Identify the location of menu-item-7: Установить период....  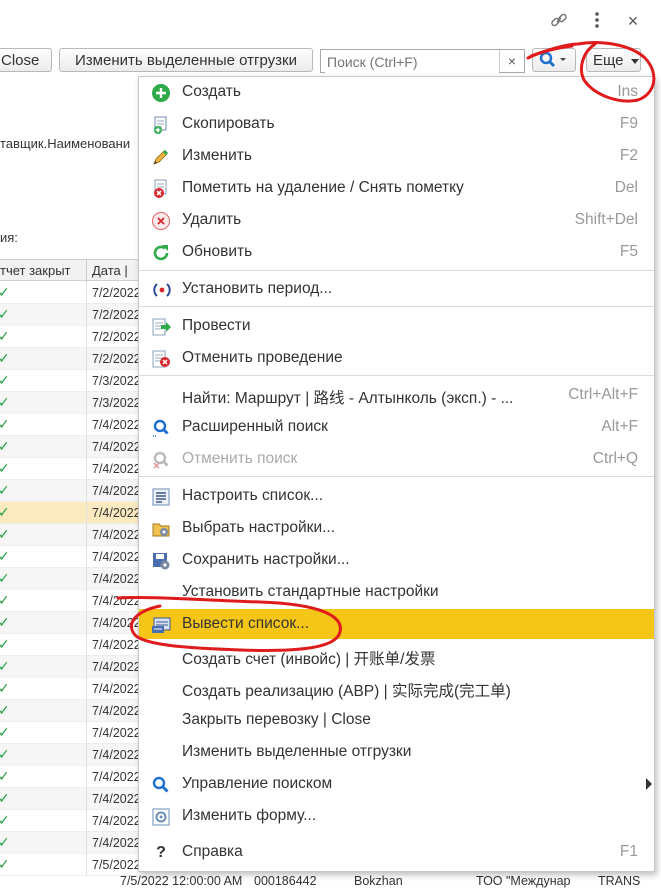
(396, 289).